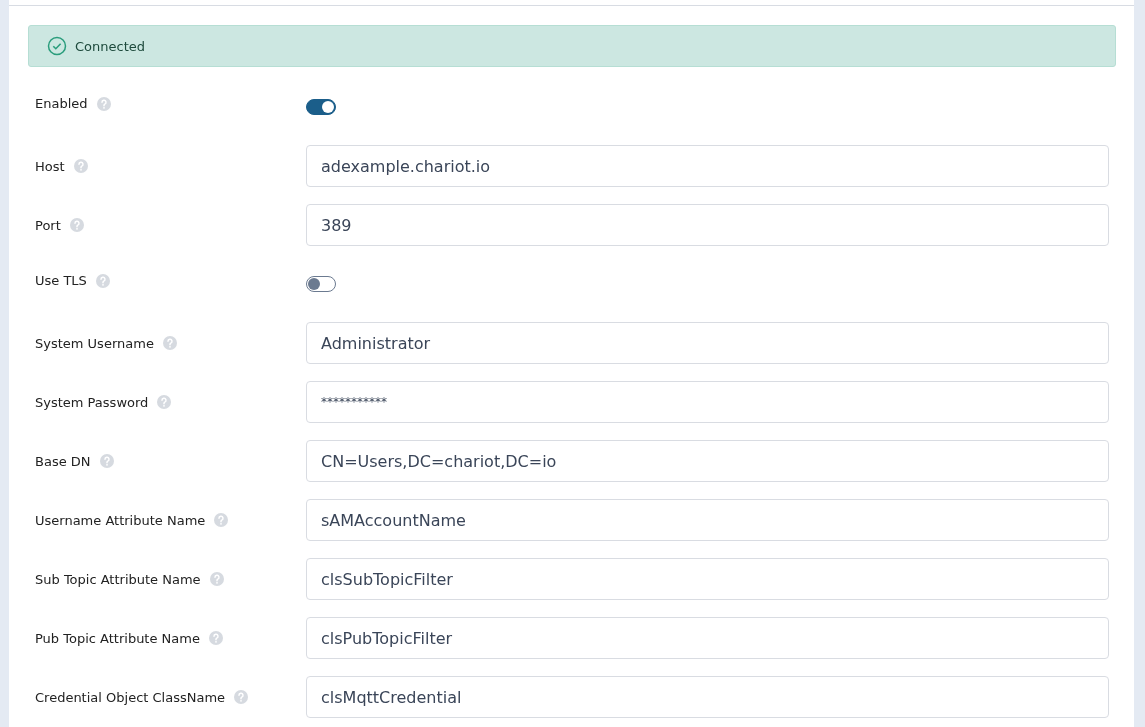 The image size is (1145, 727). What do you see at coordinates (707, 579) in the screenshot?
I see `input-field: clsSubTopicFilter` at bounding box center [707, 579].